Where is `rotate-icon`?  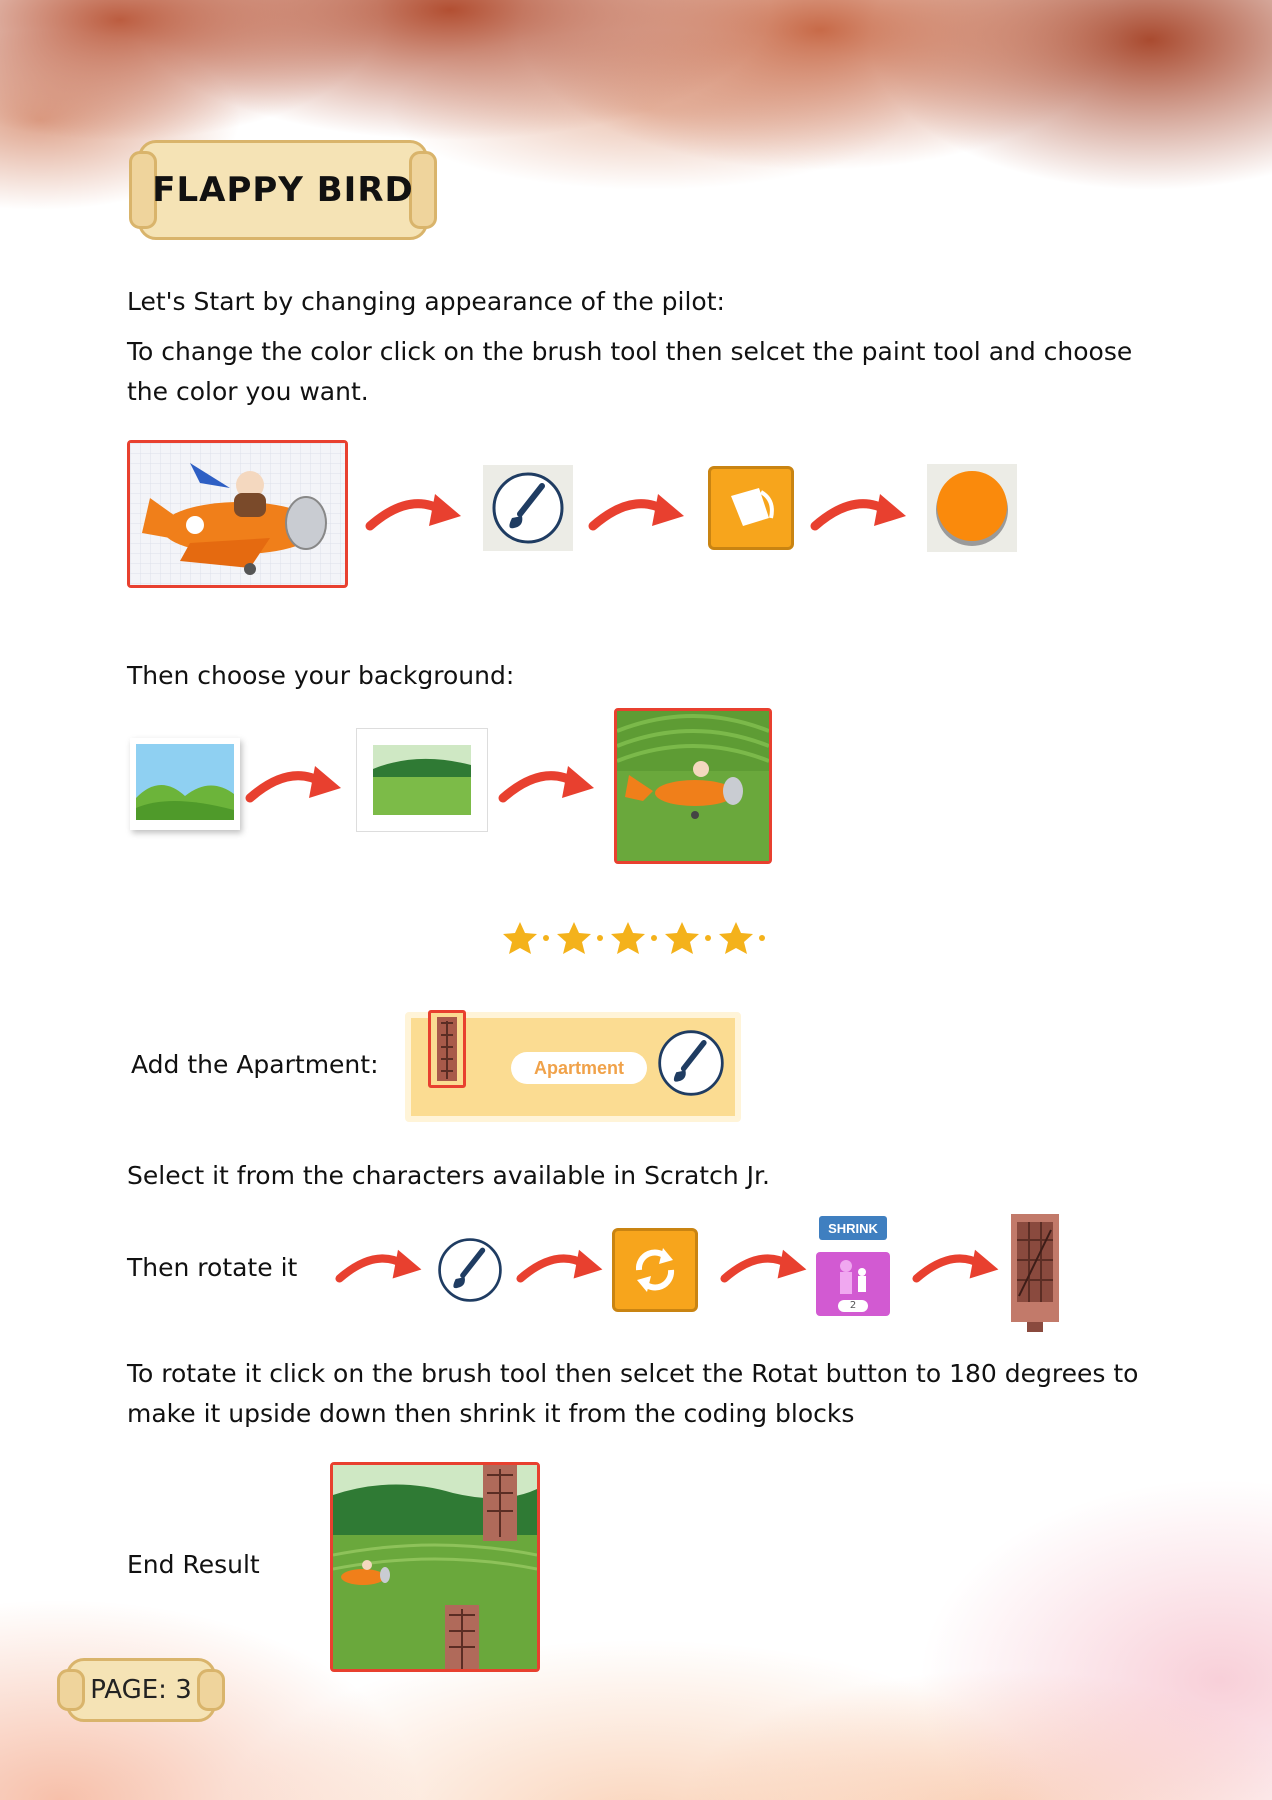
rotate-icon is located at coordinates (655, 1270).